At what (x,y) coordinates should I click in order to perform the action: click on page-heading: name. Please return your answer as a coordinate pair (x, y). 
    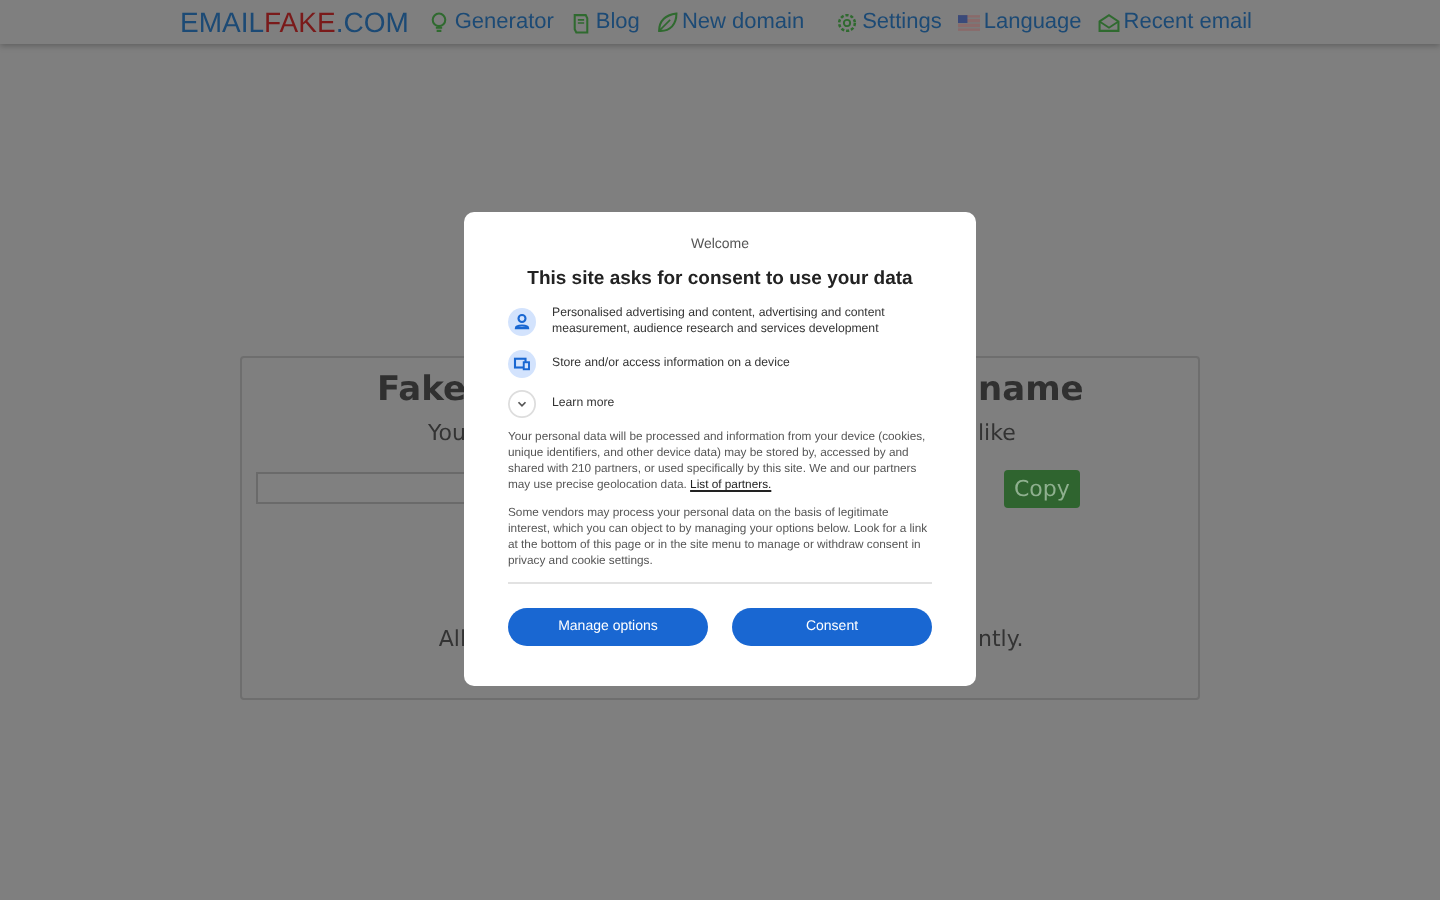
    Looking at the image, I should click on (1031, 390).